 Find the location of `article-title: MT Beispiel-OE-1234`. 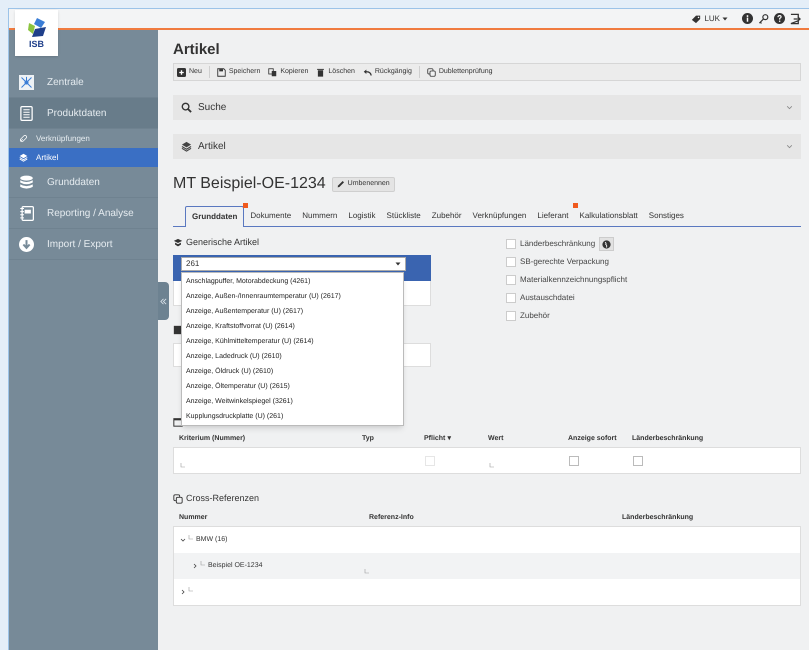

article-title: MT Beispiel-OE-1234 is located at coordinates (249, 184).